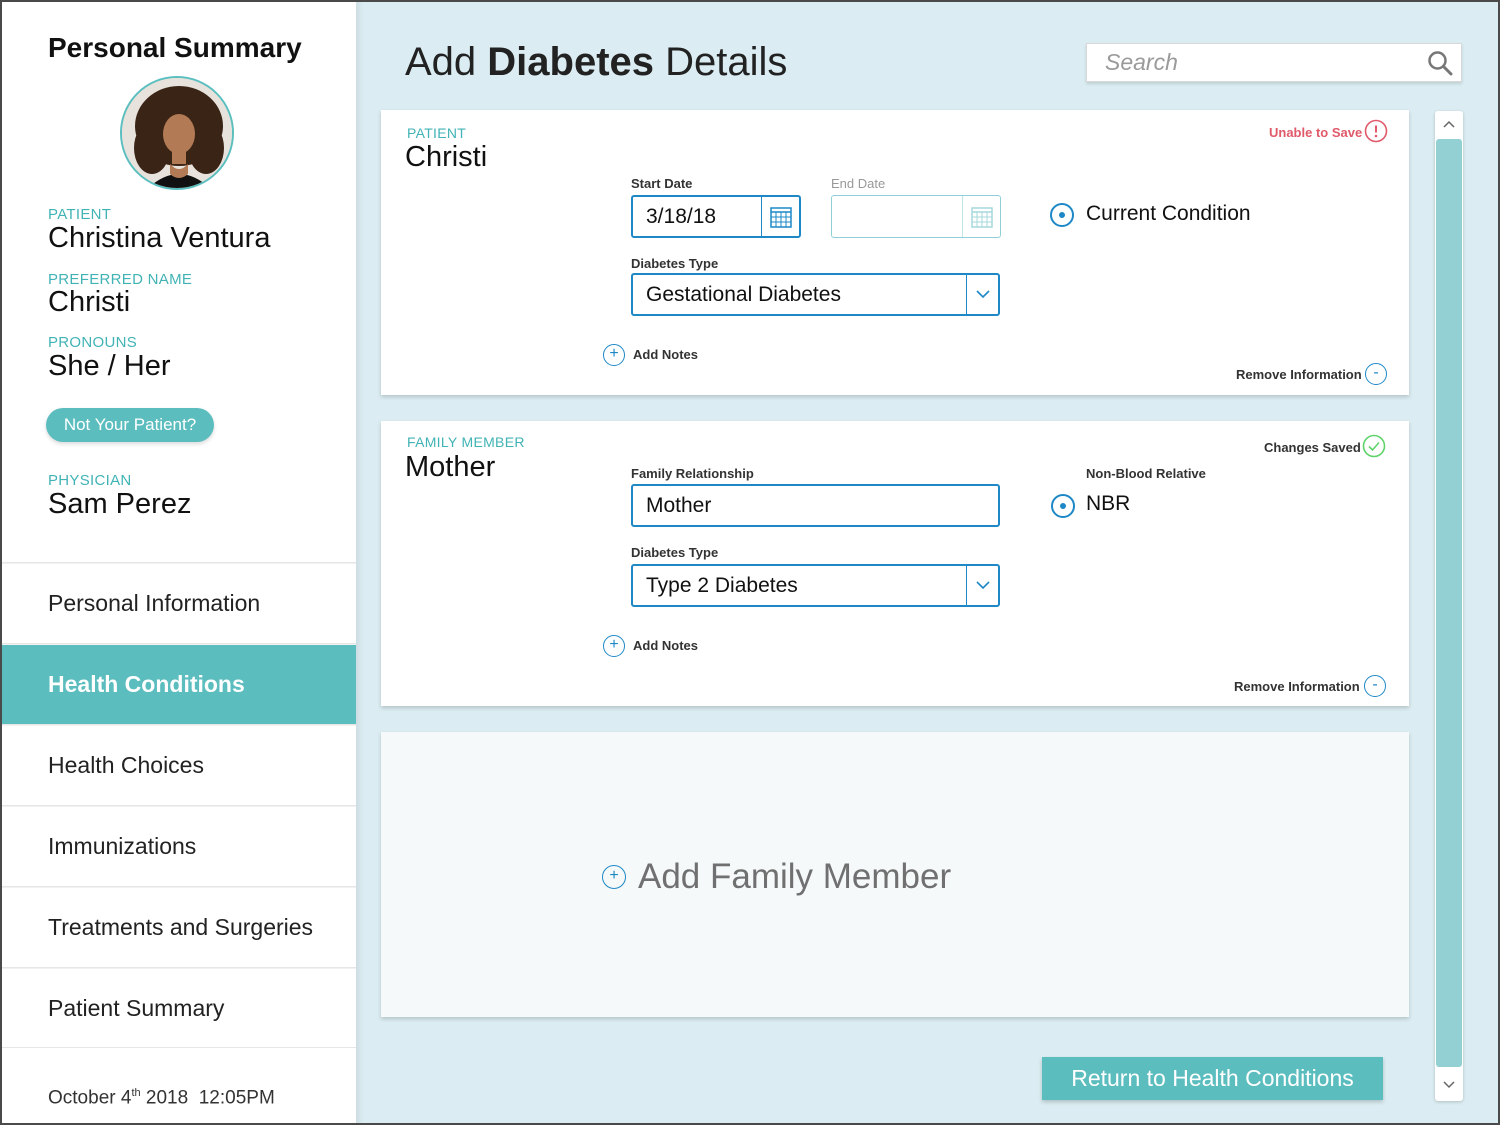 This screenshot has width=1500, height=1125. Describe the element at coordinates (207, 1098) in the screenshot. I see `date-year-time: 2018 12:05PM` at that location.